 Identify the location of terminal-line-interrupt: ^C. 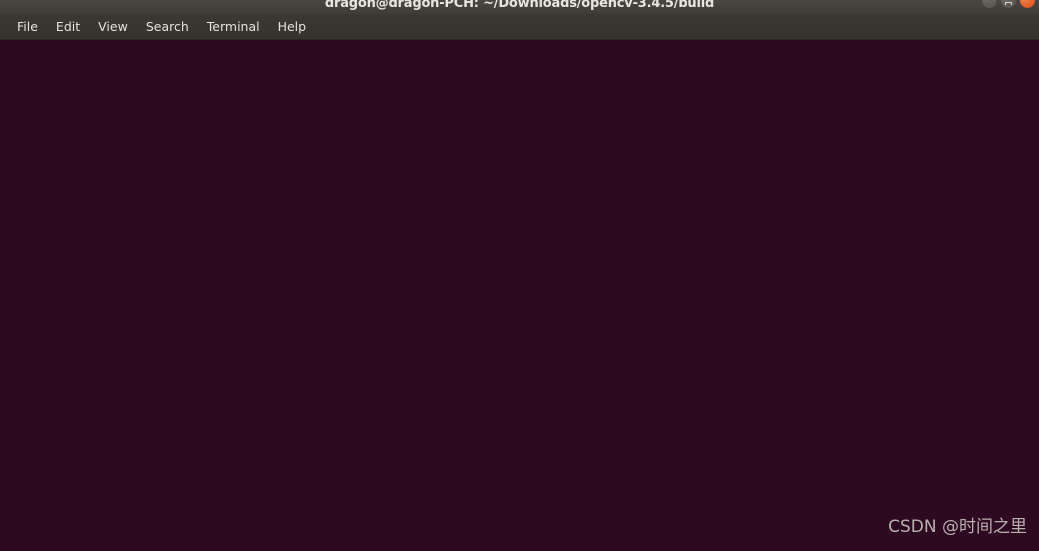
(520, 59).